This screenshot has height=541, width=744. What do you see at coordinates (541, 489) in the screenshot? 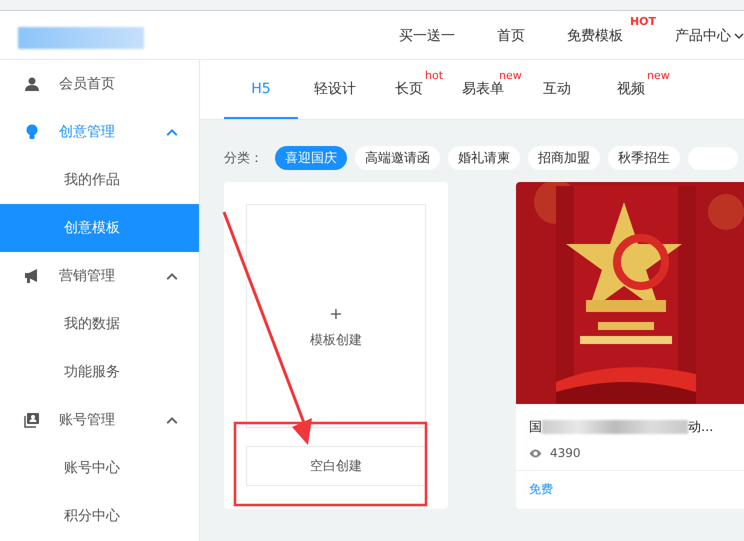
I see `price-label: 免费` at bounding box center [541, 489].